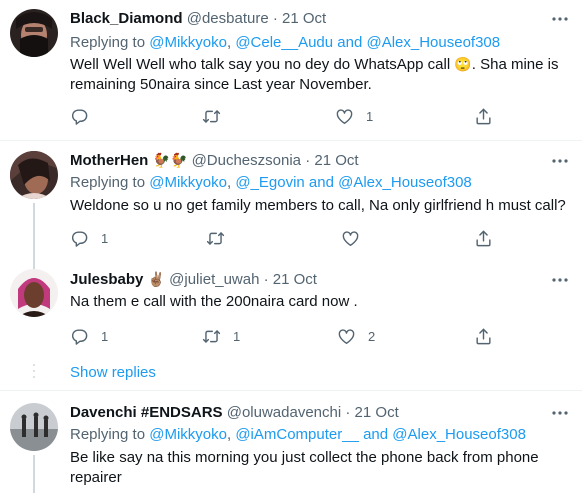  Describe the element at coordinates (113, 373) in the screenshot. I see `show-replies-link: Show replies` at that location.